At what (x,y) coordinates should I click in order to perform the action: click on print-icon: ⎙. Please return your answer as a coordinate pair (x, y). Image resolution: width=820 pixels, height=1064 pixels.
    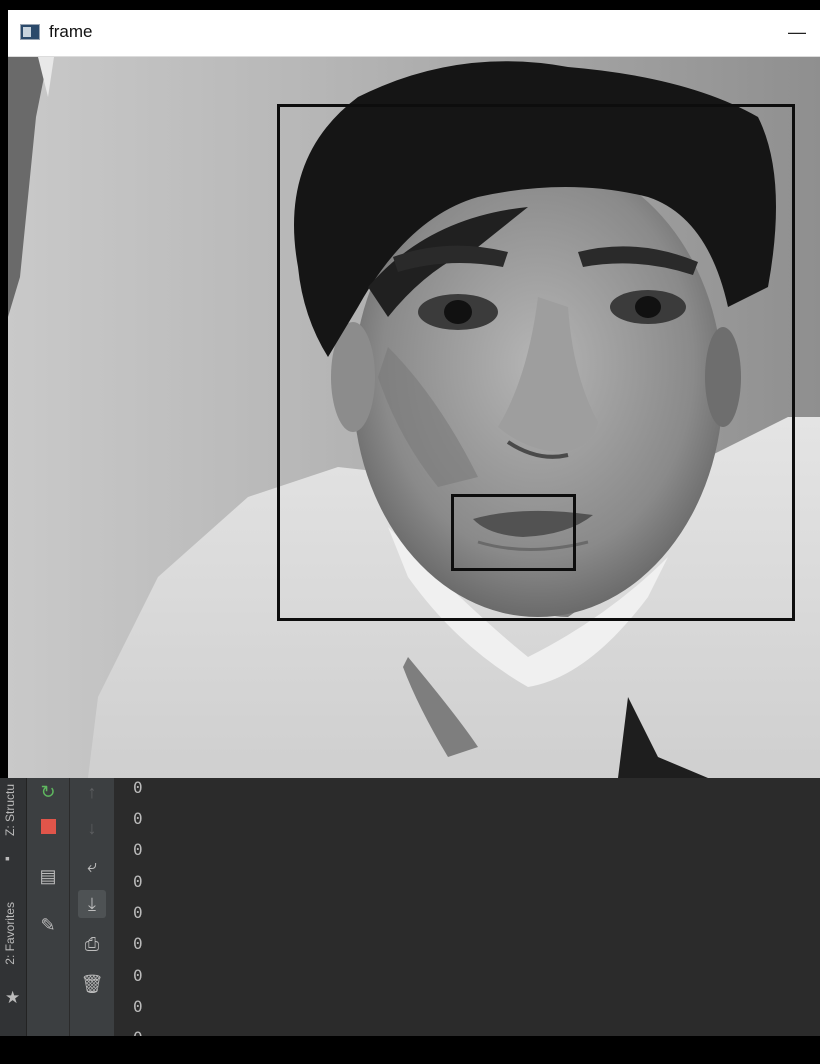
    Looking at the image, I should click on (92, 944).